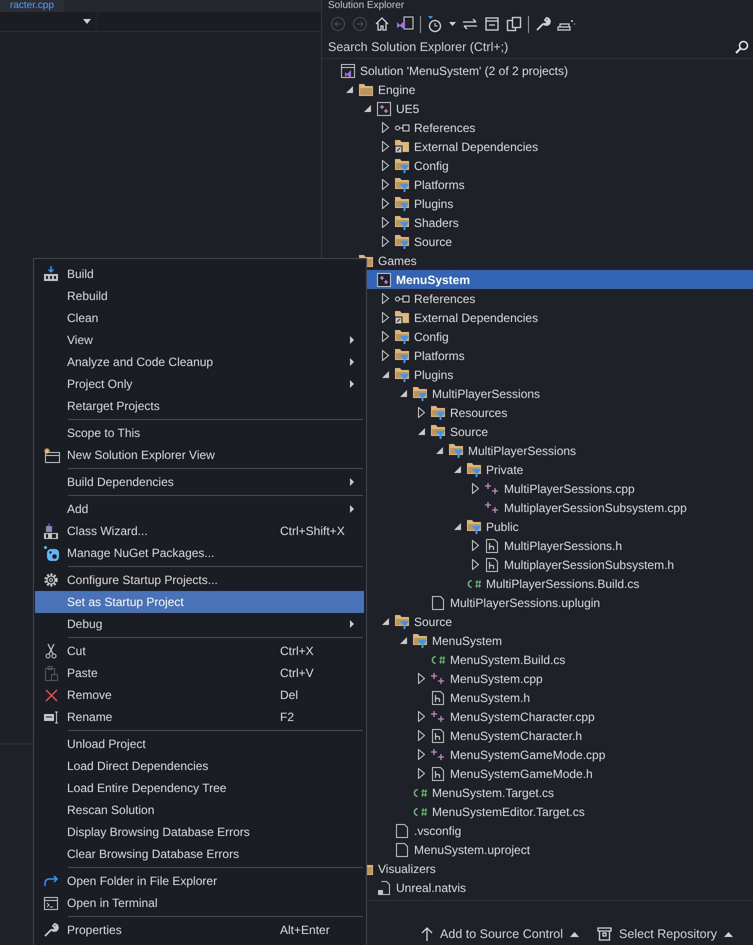  What do you see at coordinates (582, 412) in the screenshot?
I see `tree-item: Resources` at bounding box center [582, 412].